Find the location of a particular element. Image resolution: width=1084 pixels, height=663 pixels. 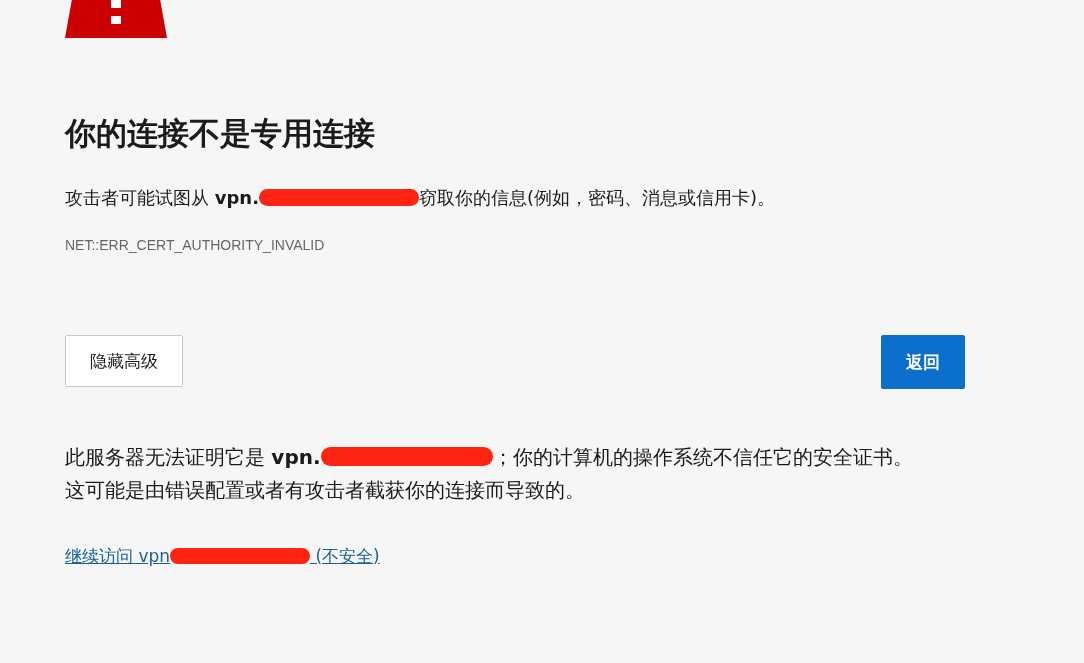

warning-icon is located at coordinates (116, 19).